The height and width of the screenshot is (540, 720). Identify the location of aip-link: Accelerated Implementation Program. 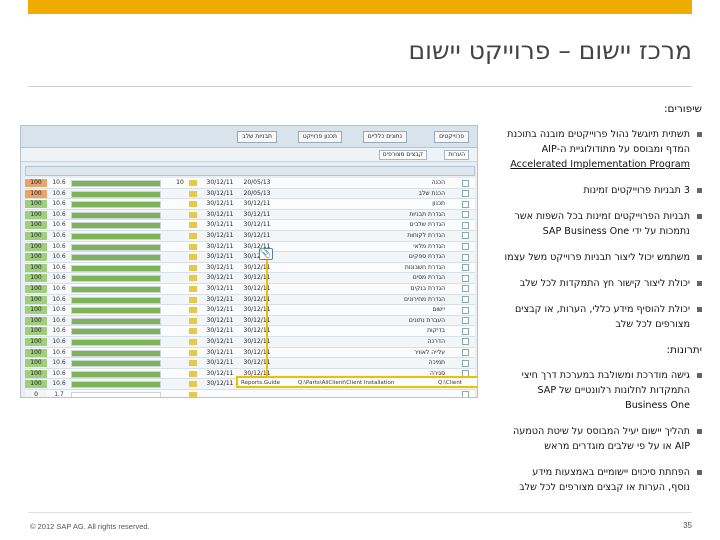
(582, 164).